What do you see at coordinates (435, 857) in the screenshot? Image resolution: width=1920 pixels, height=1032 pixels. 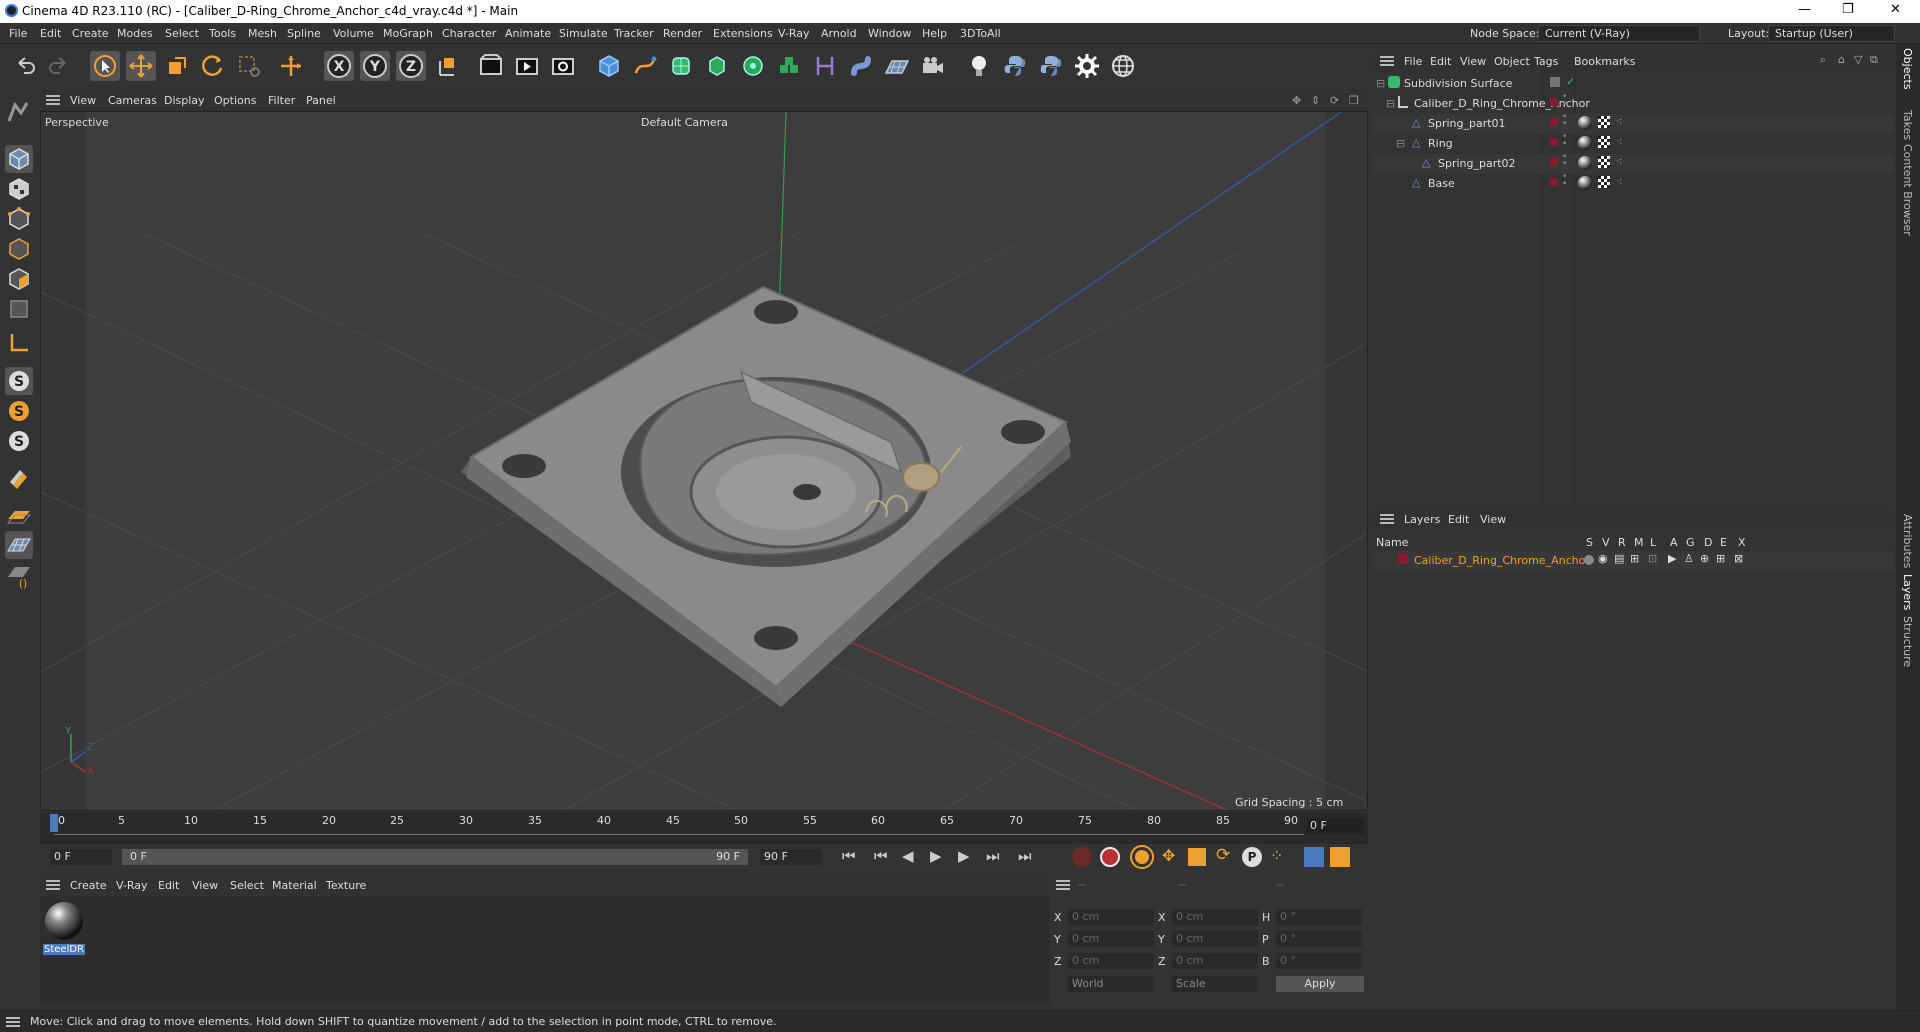 I see `frame-range-slider: 0 F 90 F` at bounding box center [435, 857].